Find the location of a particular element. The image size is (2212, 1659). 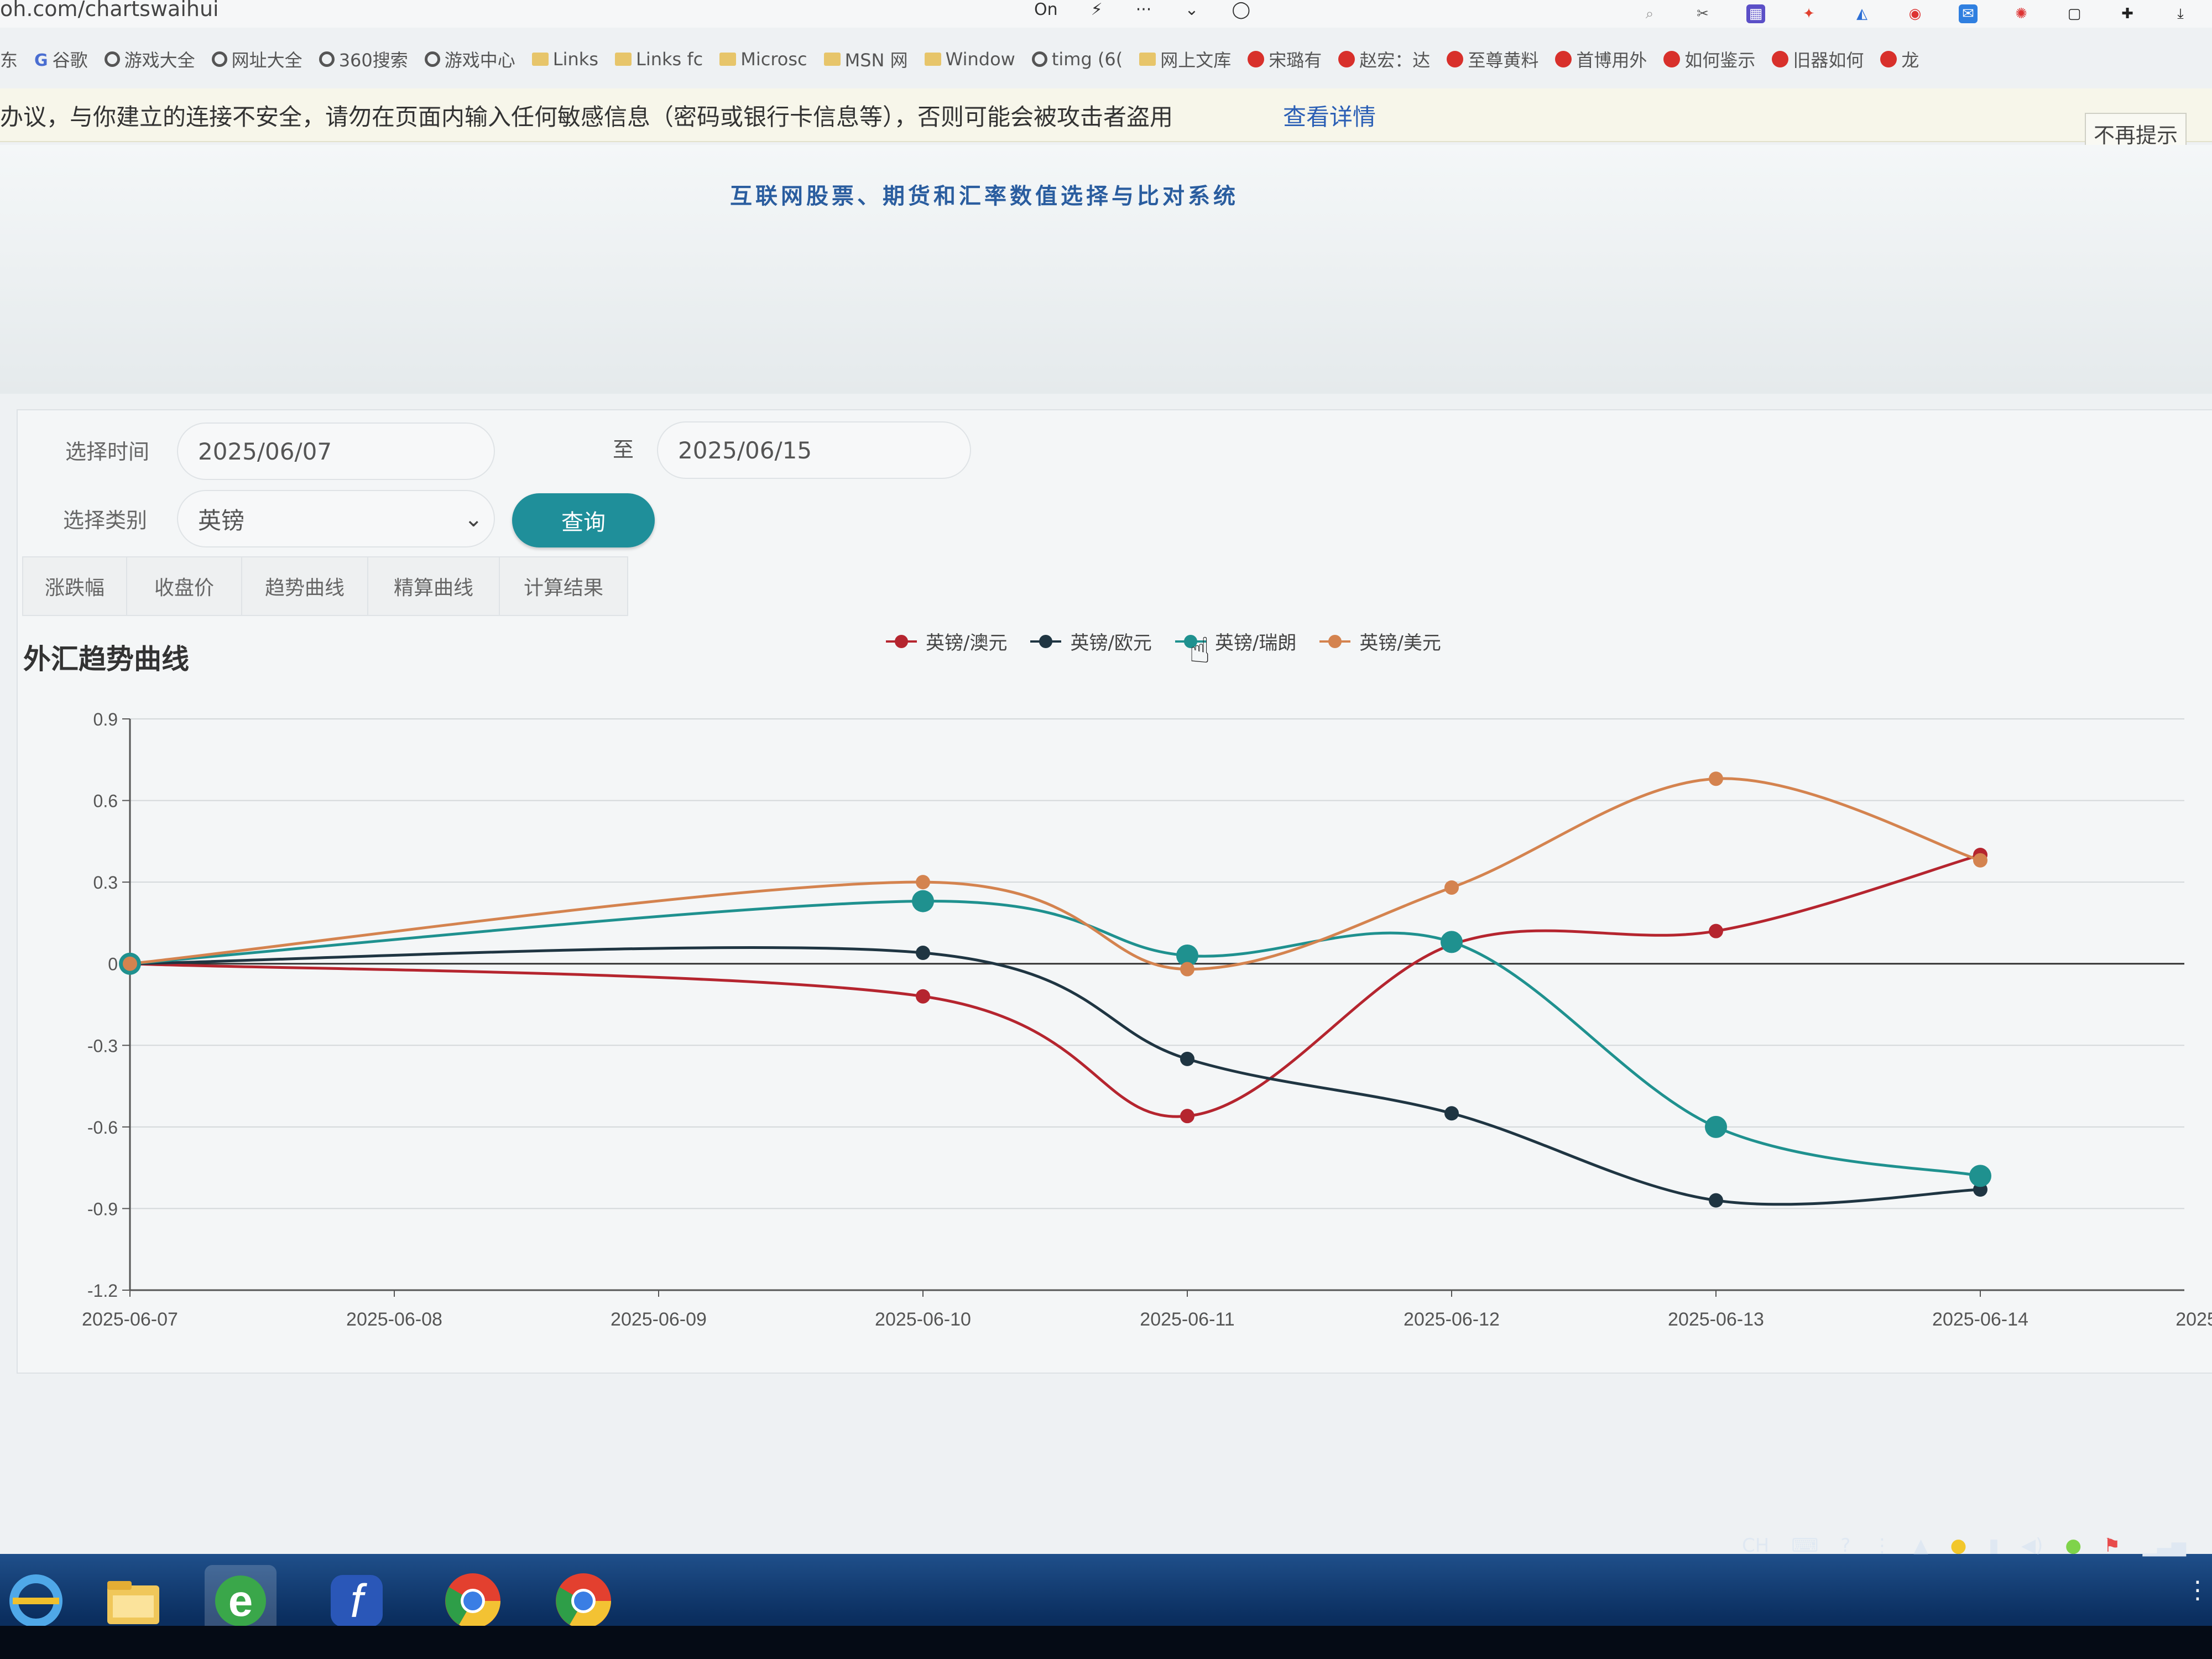

search-icon: ⌕ is located at coordinates (1649, 14).